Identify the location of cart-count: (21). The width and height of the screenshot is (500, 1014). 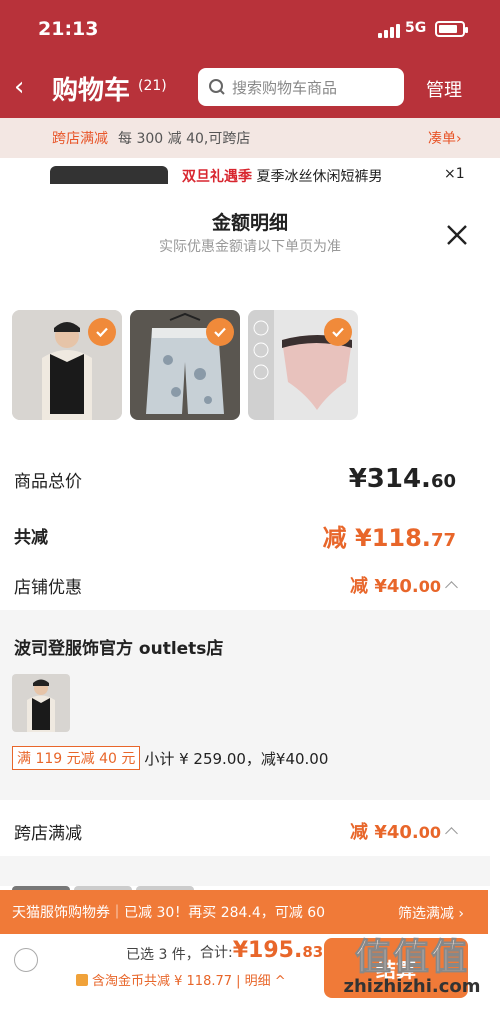
(152, 86).